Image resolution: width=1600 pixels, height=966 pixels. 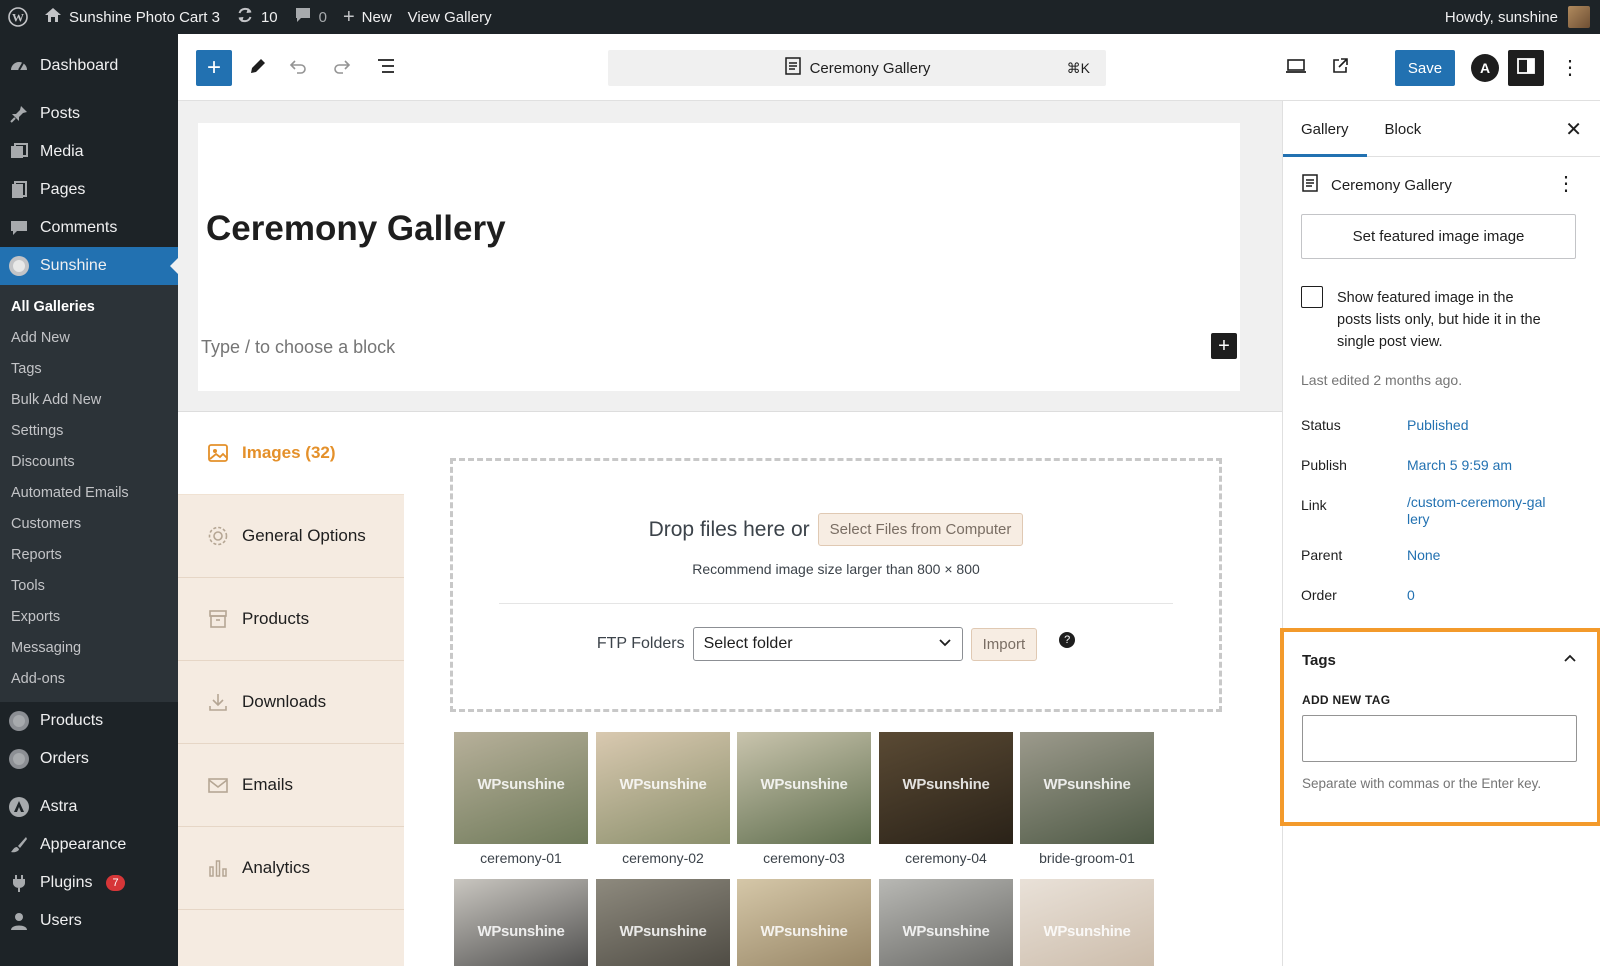 What do you see at coordinates (89, 616) in the screenshot?
I see `submenu-exports: Exports` at bounding box center [89, 616].